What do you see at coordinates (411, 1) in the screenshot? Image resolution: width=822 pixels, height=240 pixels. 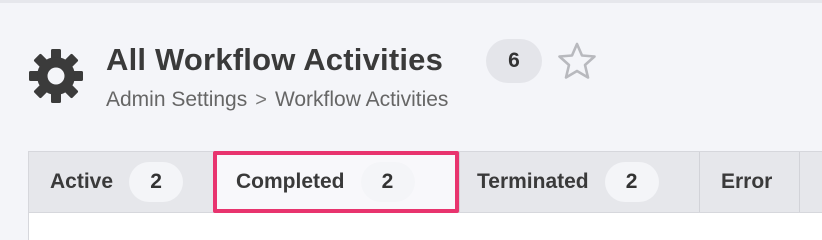 I see `top-border` at bounding box center [411, 1].